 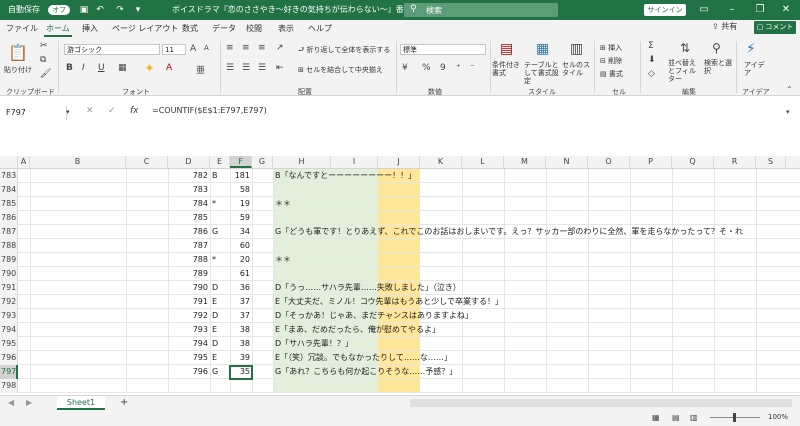 What do you see at coordinates (240, 246) in the screenshot?
I see `cell-f: 60` at bounding box center [240, 246].